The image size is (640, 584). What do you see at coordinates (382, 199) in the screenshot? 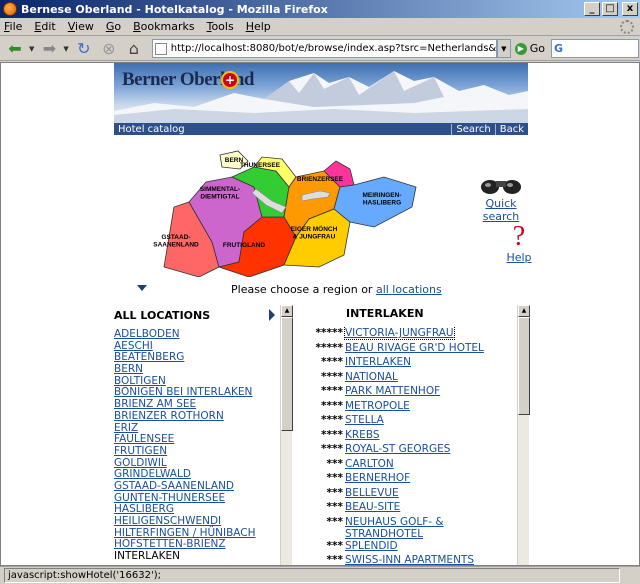
I see `map-label-meiringen-hasliberg: MEIRINGEN-HASLIBERG` at bounding box center [382, 199].